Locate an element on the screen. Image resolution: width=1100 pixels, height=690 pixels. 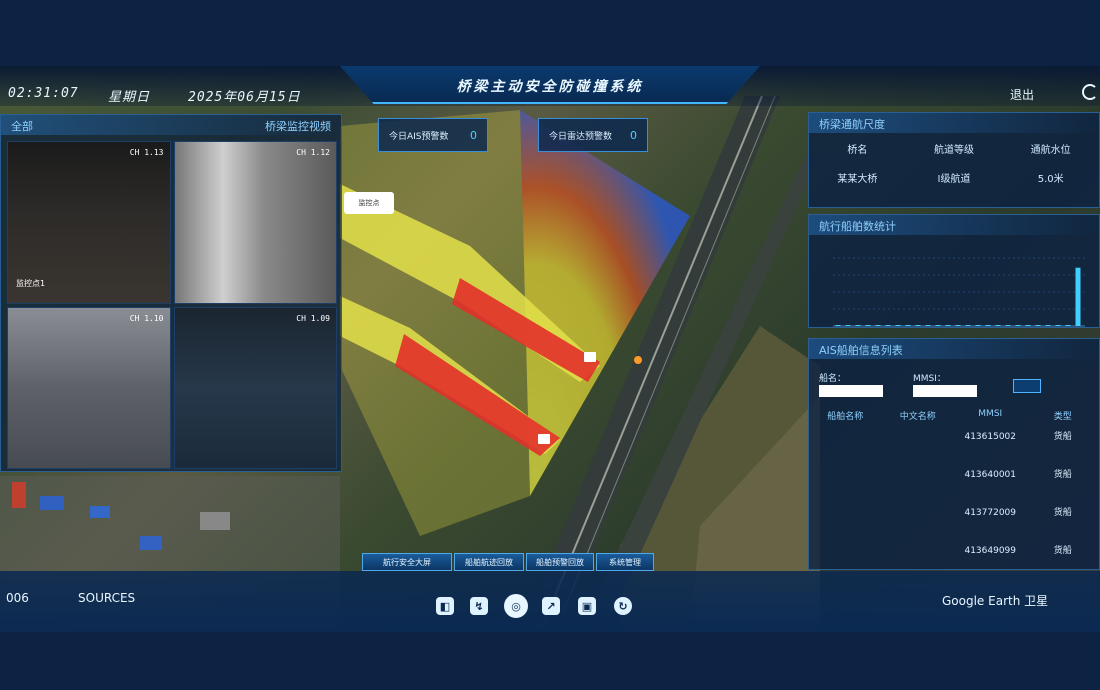
camera-label: CH 1.10 is located at coordinates (146, 318).